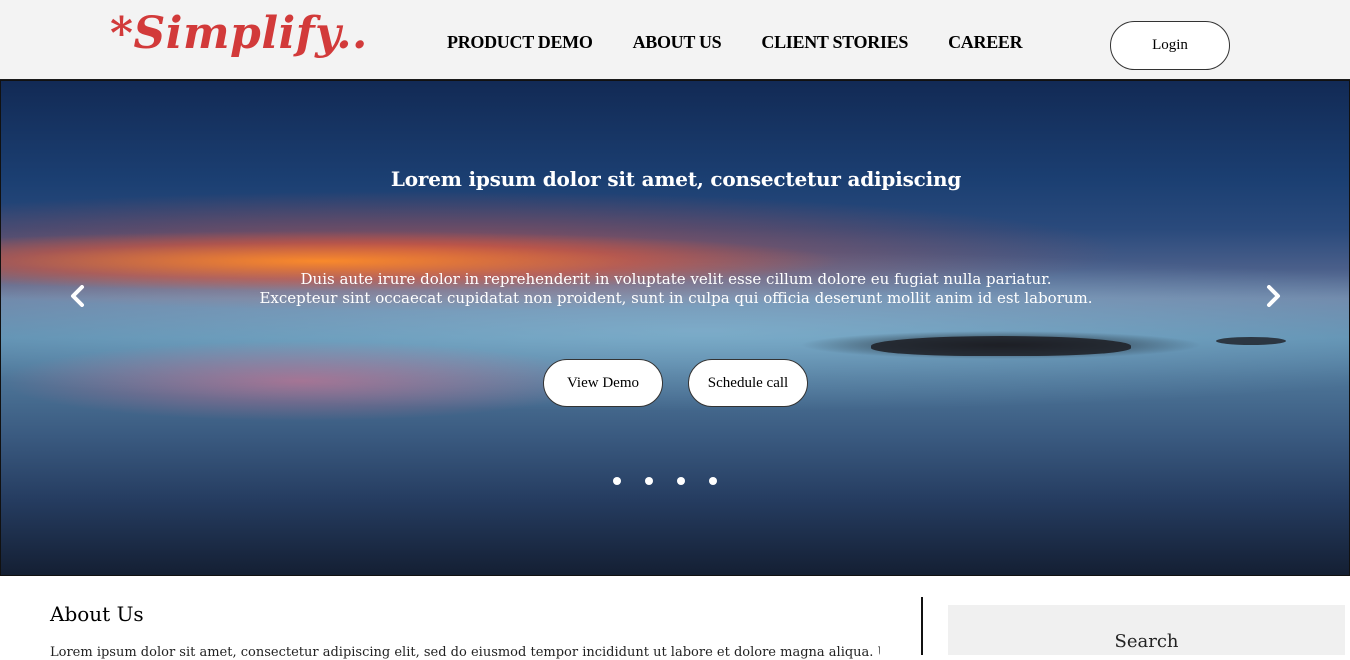 This screenshot has width=1350, height=660. Describe the element at coordinates (1001, 346) in the screenshot. I see `hero-image-rock` at that location.